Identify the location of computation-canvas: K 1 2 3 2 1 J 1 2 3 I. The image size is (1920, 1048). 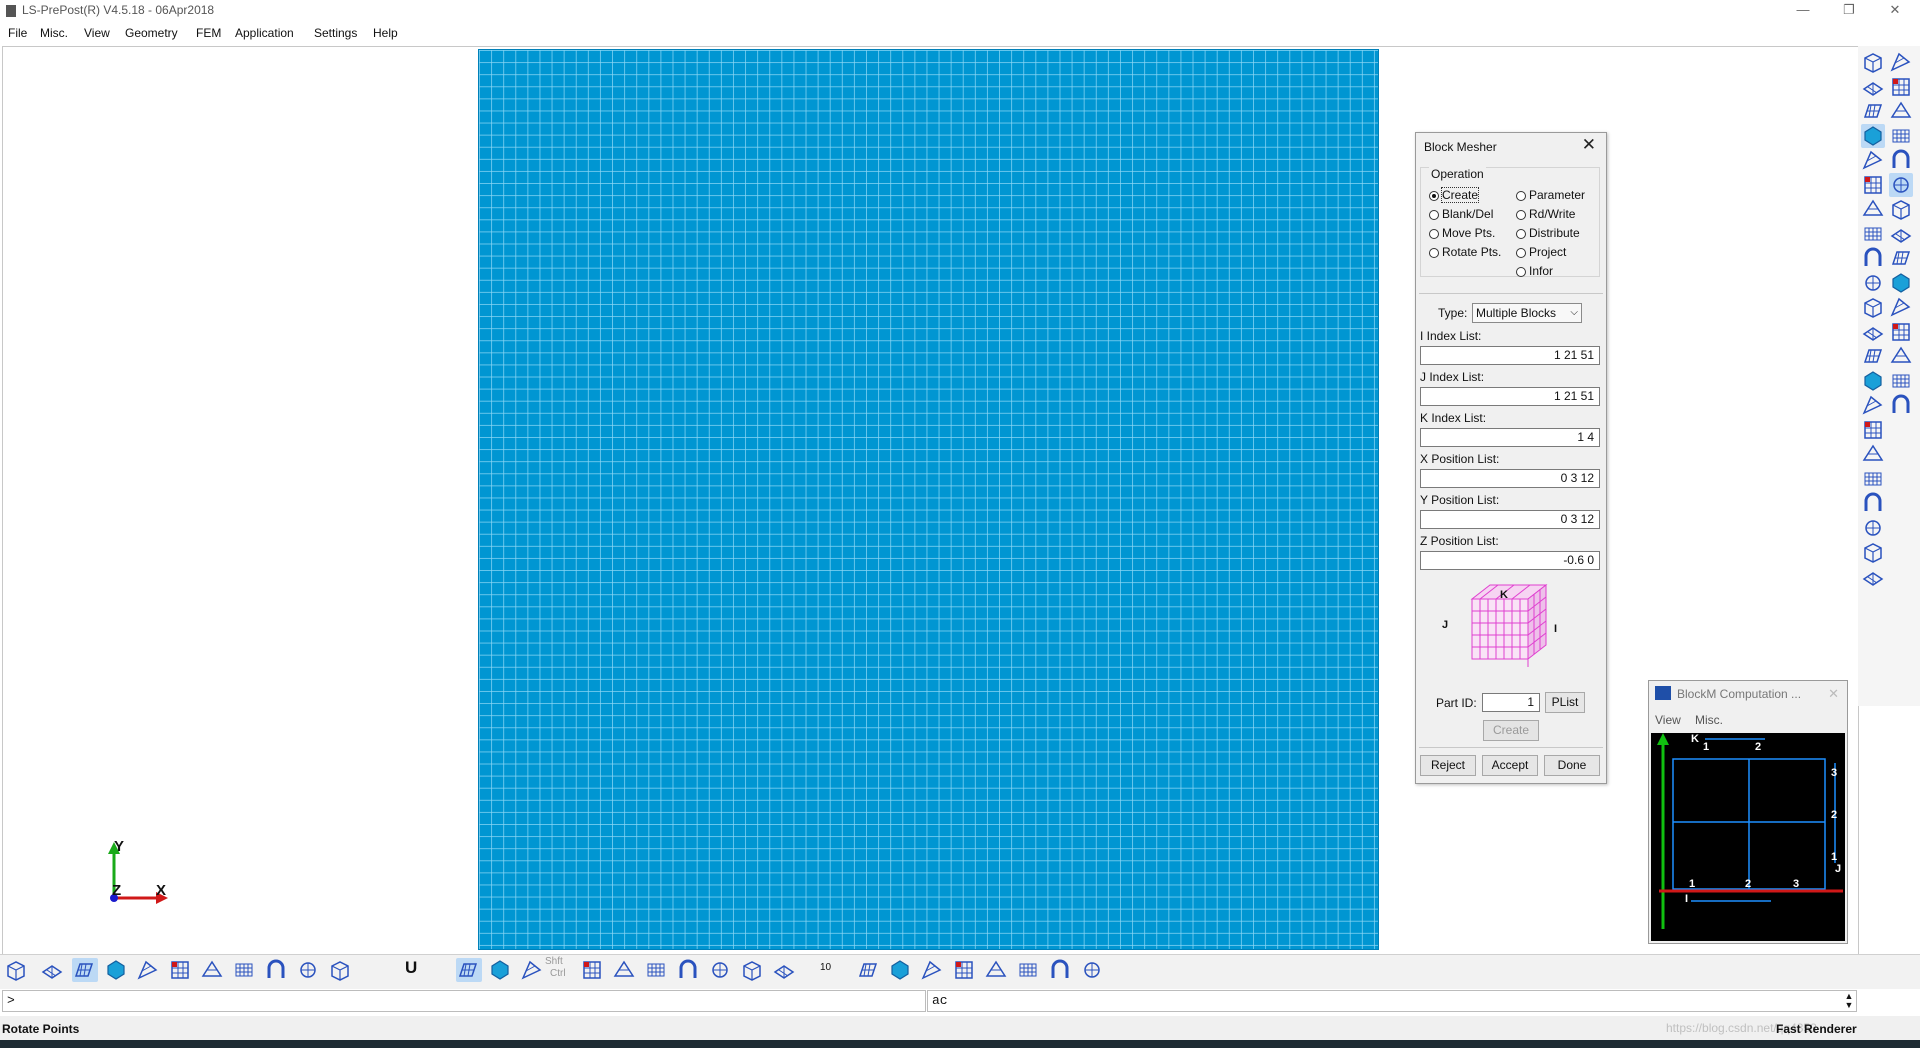
(1748, 837).